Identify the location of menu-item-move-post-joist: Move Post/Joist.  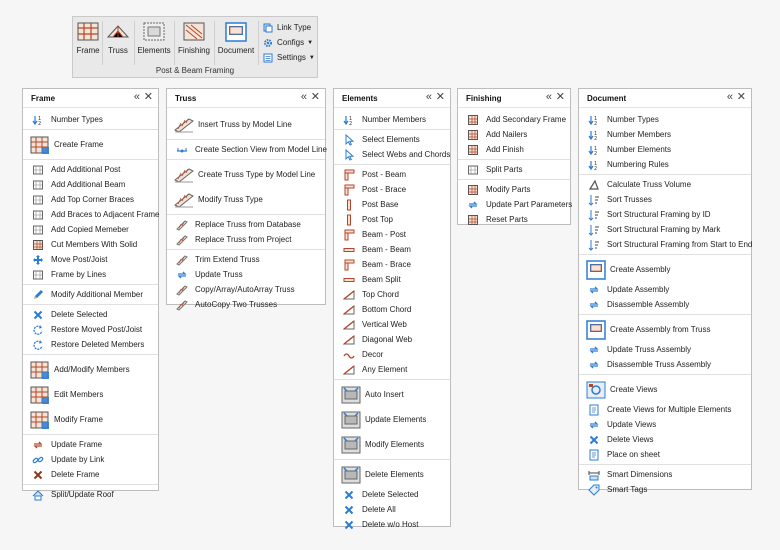
(90, 259).